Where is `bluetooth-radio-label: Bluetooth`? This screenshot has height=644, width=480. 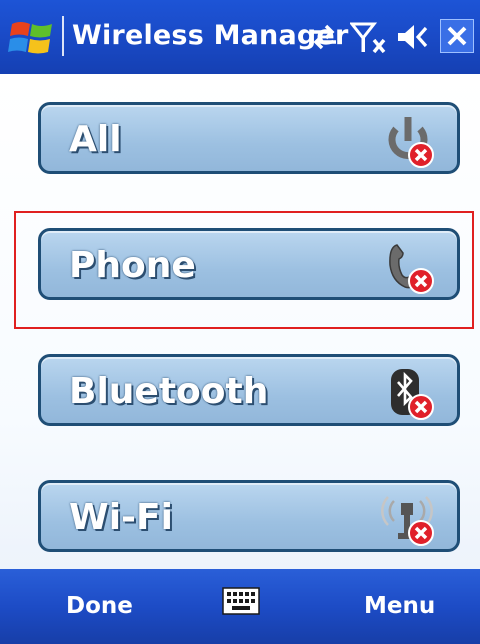 bluetooth-radio-label: Bluetooth is located at coordinates (169, 391).